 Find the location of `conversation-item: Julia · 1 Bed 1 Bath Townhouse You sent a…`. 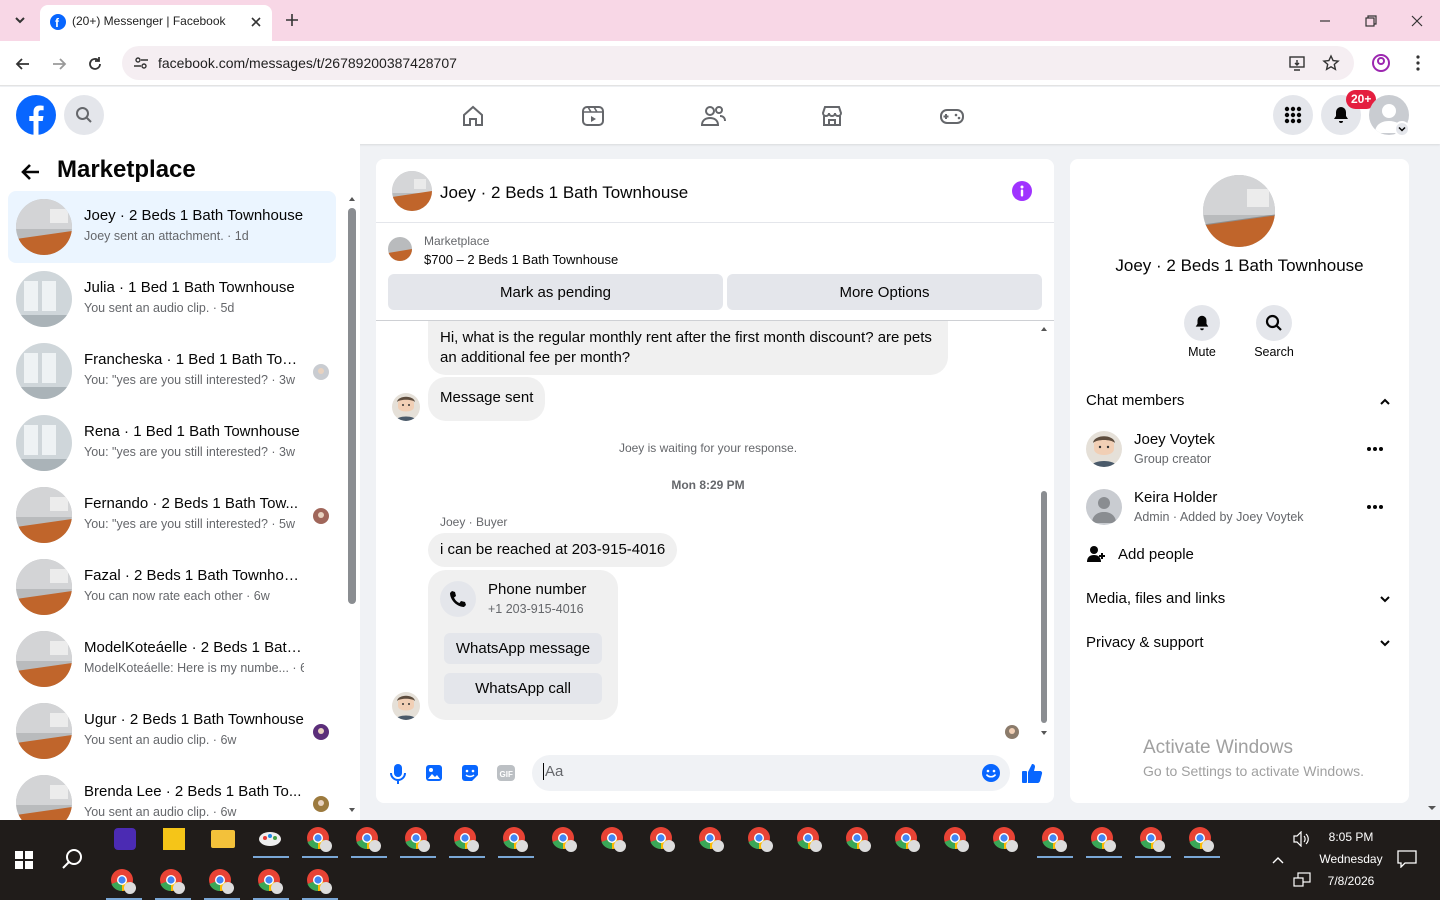

conversation-item: Julia · 1 Bed 1 Bath Townhouse You sent a… is located at coordinates (172, 299).